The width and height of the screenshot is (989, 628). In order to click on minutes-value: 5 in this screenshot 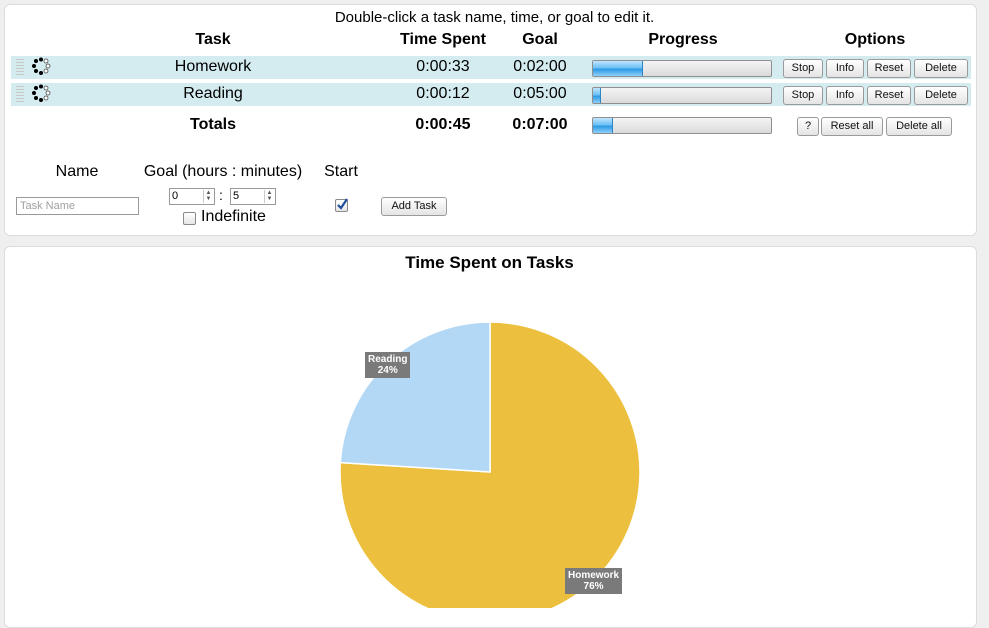, I will do `click(236, 196)`.